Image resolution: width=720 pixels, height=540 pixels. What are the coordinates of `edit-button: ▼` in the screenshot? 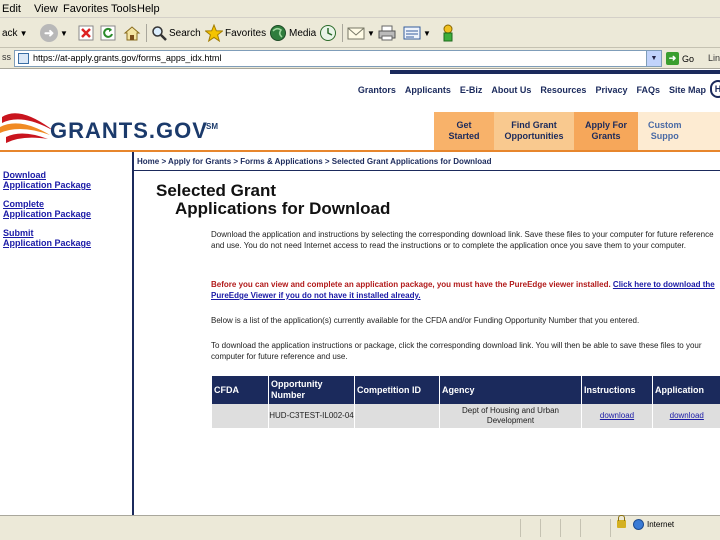 It's located at (417, 33).